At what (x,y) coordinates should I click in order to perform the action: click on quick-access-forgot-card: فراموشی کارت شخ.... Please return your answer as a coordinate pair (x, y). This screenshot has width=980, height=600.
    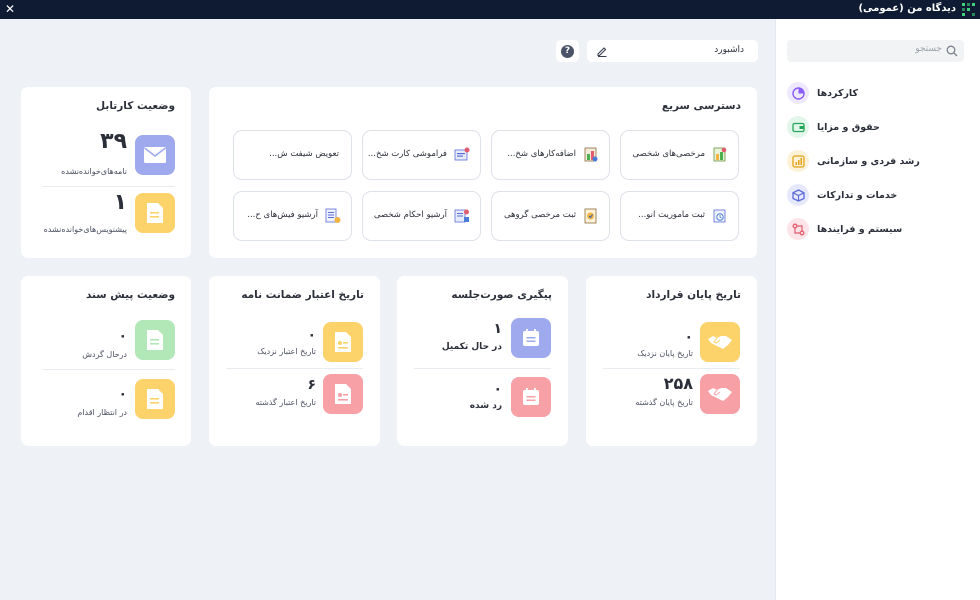
    Looking at the image, I should click on (421, 155).